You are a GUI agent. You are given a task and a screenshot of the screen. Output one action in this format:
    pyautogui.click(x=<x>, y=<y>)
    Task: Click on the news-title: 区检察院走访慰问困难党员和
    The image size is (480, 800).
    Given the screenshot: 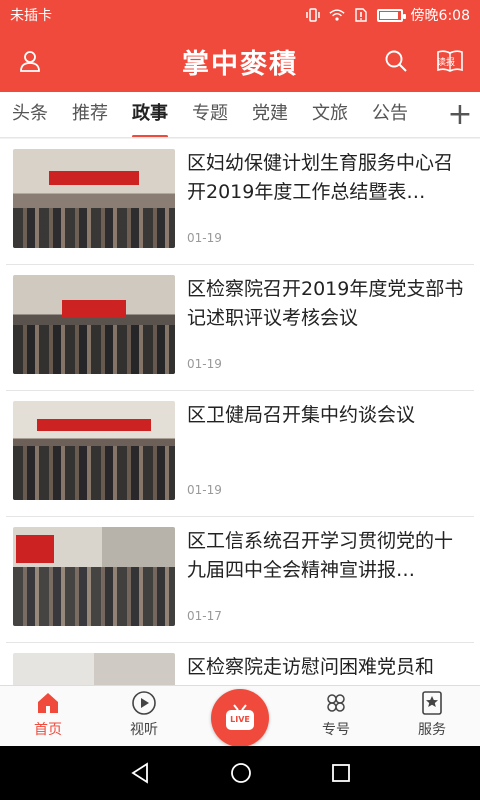 What is the action you would take?
    pyautogui.click(x=311, y=667)
    